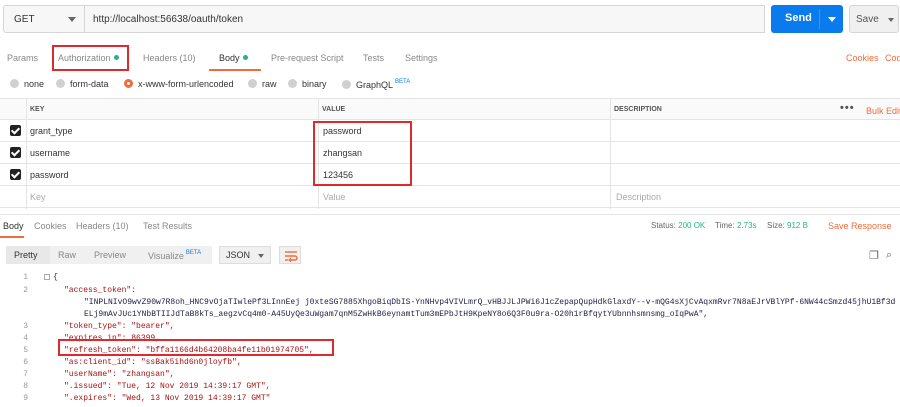 The width and height of the screenshot is (900, 407). What do you see at coordinates (47, 277) in the screenshot?
I see `fold-toggle-icon` at bounding box center [47, 277].